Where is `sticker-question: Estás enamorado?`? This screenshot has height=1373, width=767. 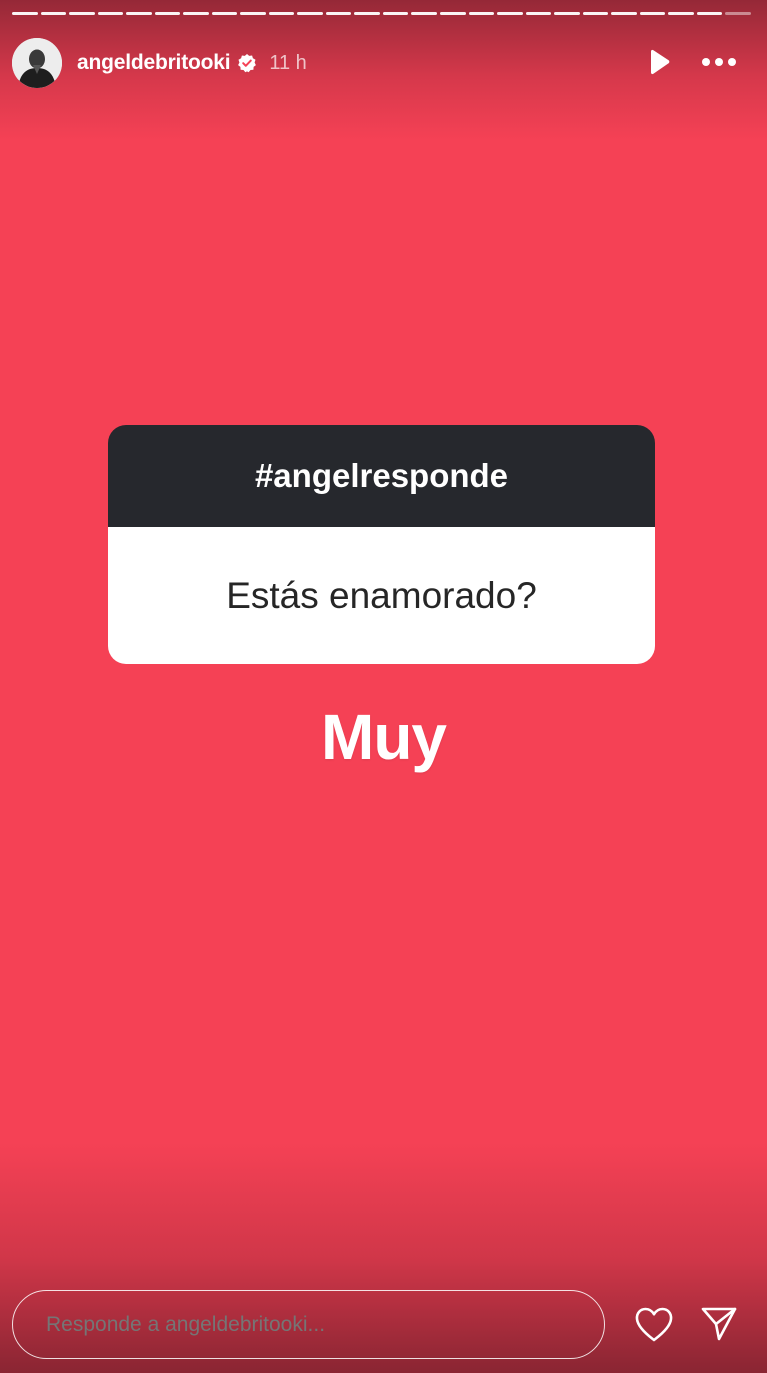 sticker-question: Estás enamorado? is located at coordinates (381, 595).